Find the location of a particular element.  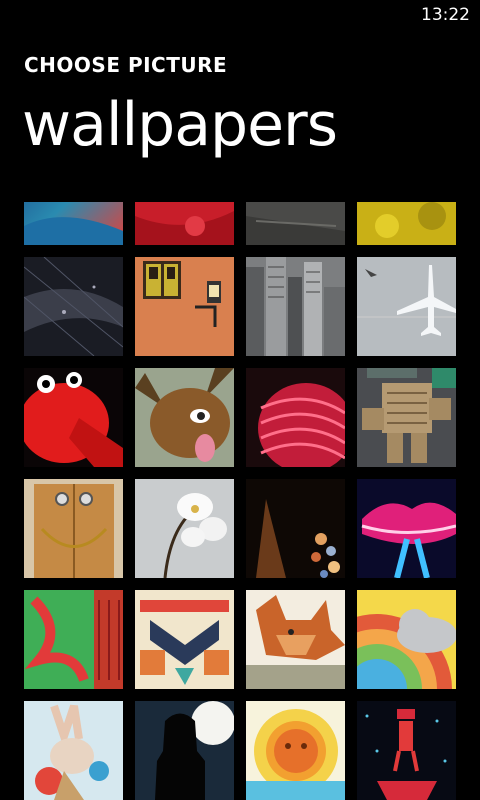

wallpaper-tile-blue-feathers is located at coordinates (73, 223).